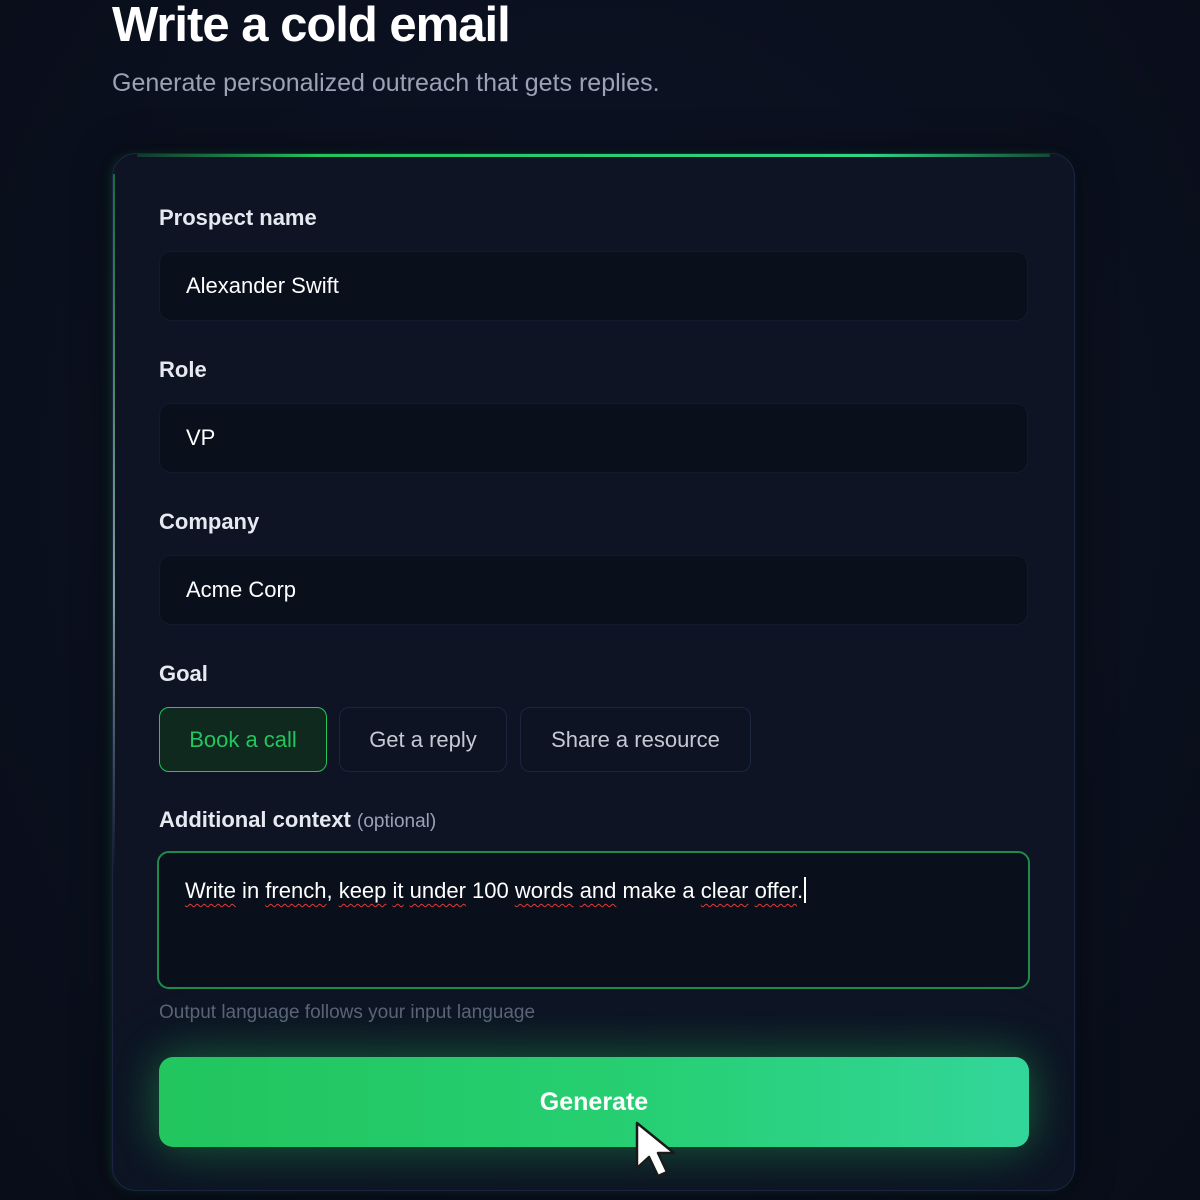 The width and height of the screenshot is (1200, 1200). Describe the element at coordinates (114, 524) in the screenshot. I see `card-left-glow` at that location.